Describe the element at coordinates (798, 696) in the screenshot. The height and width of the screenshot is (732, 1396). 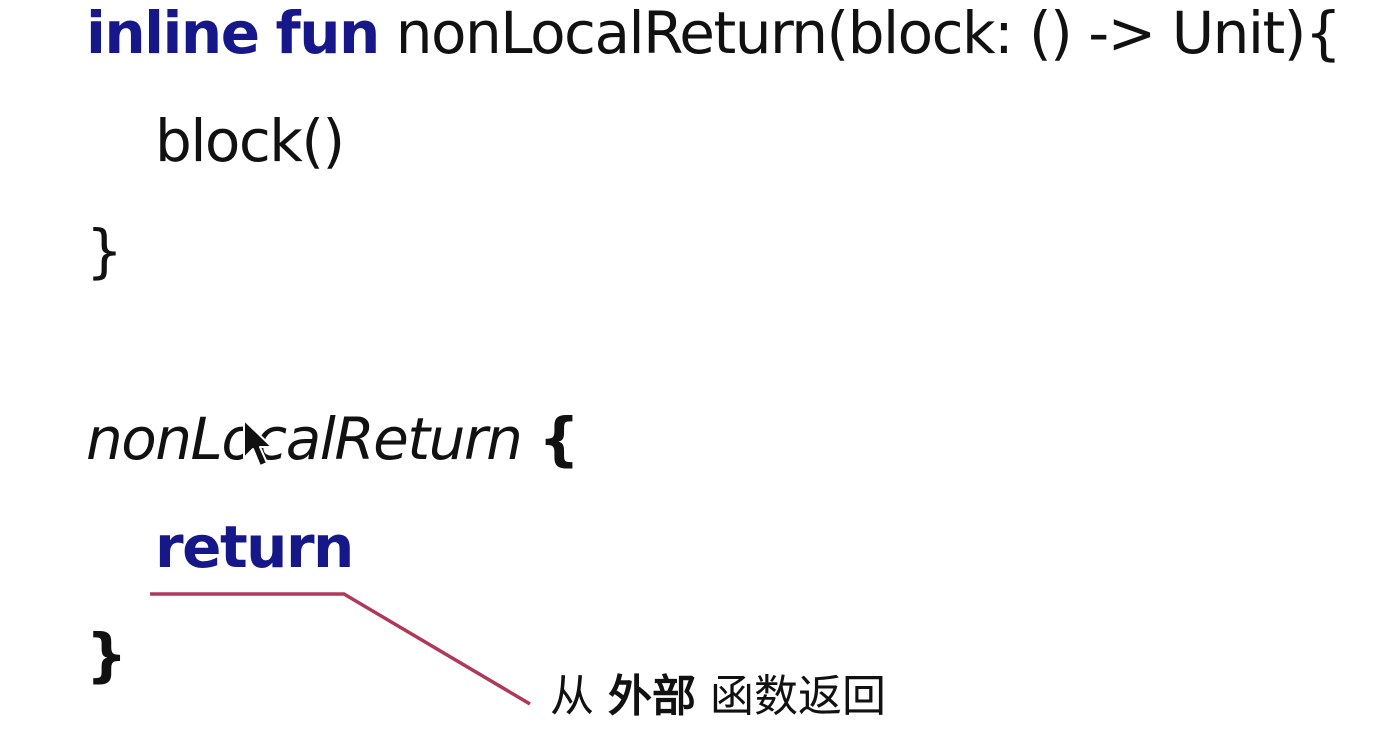
I see `annotation-suffix: 函数返回` at that location.